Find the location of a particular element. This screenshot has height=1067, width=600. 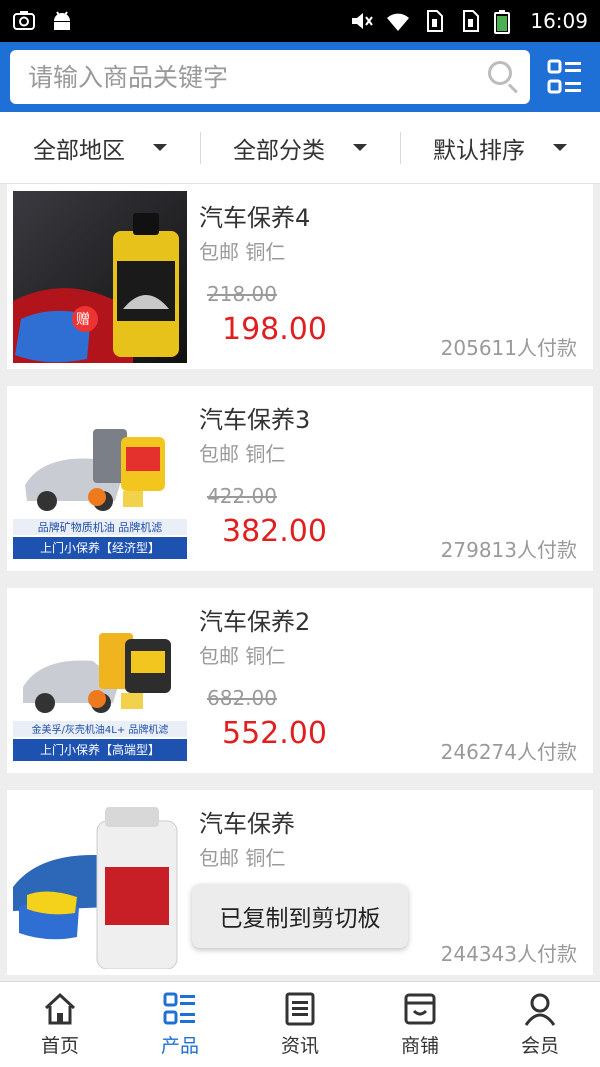

filter-category: 全部分类 is located at coordinates (300, 148).